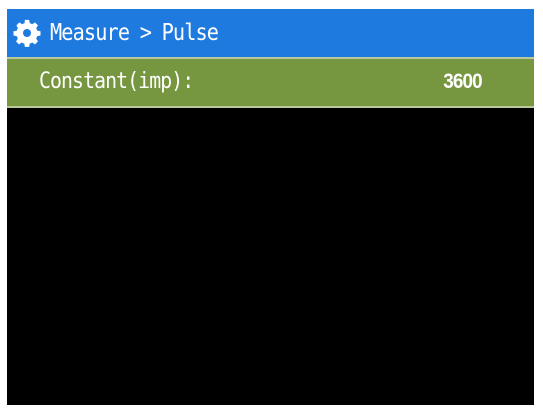 The image size is (543, 410). Describe the element at coordinates (116, 81) in the screenshot. I see `constant-label: Constant(imp):` at that location.